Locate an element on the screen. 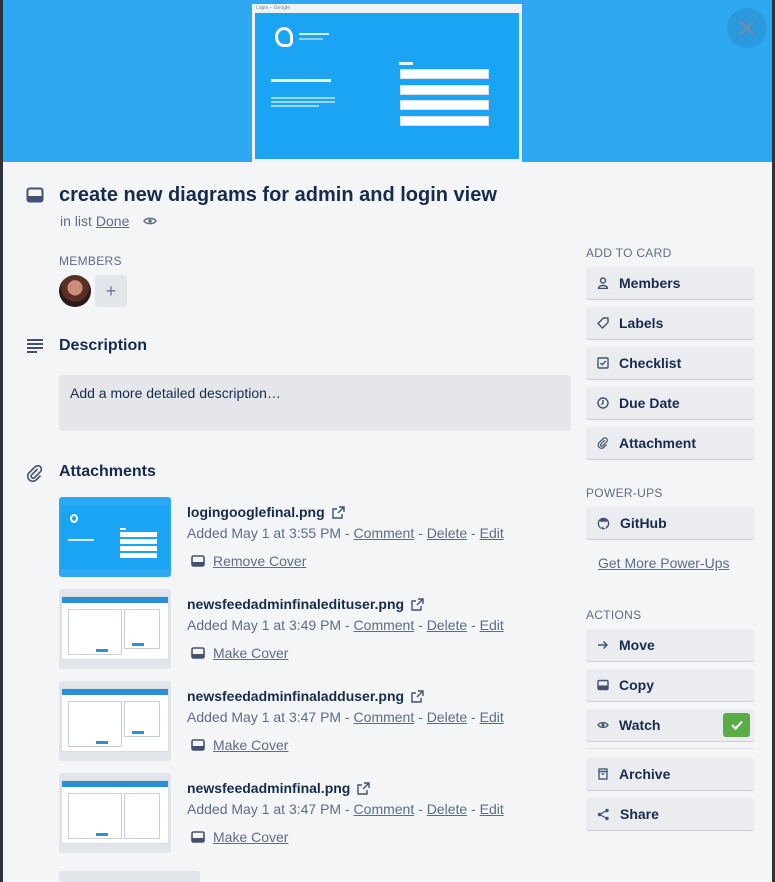  attachment-name: newsfeedadminfinaledituser.png is located at coordinates (305, 604).